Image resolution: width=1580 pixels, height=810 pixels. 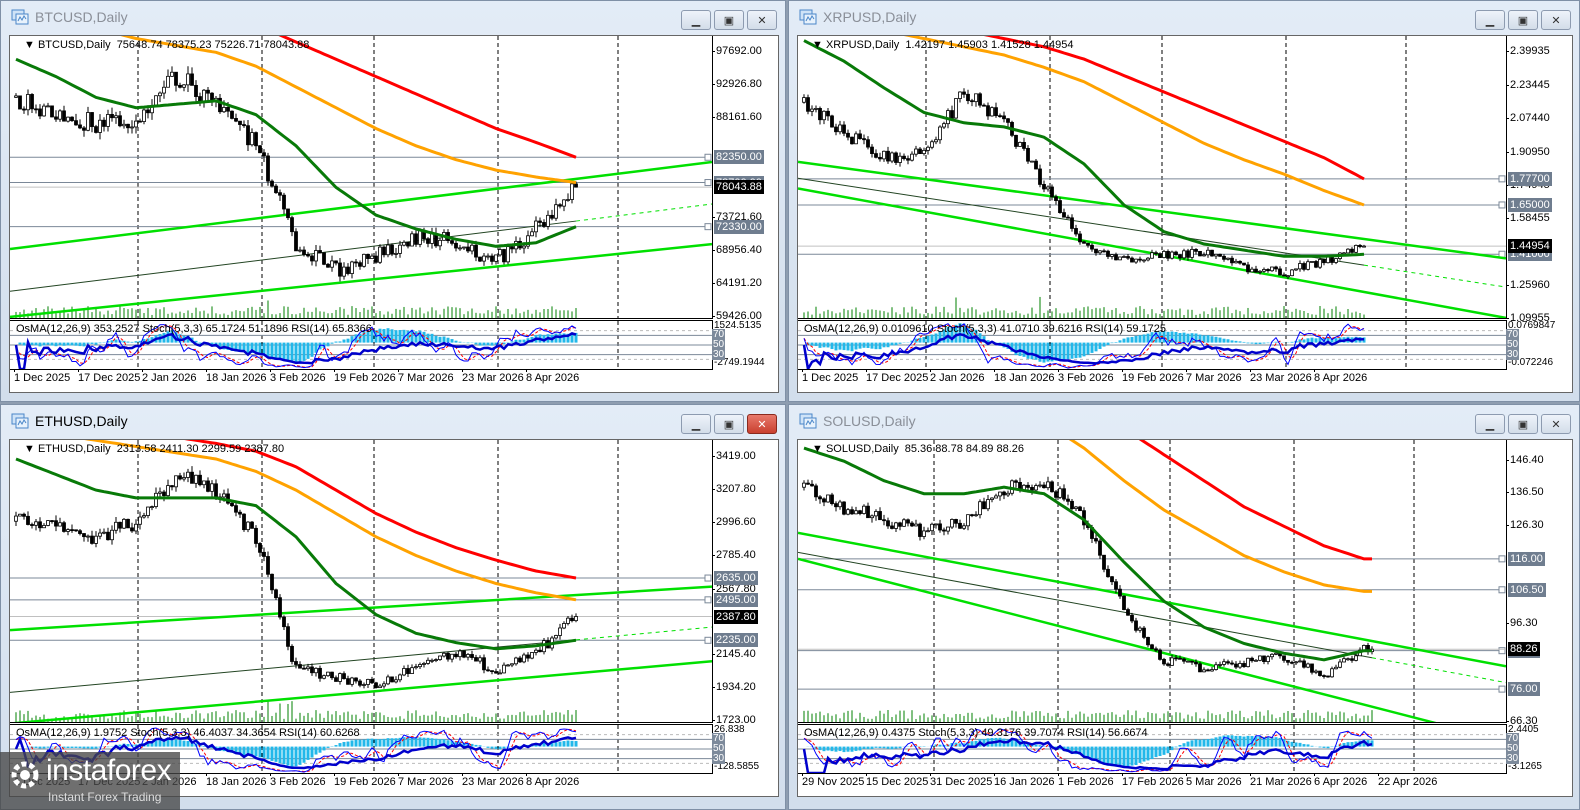 What do you see at coordinates (708, 640) in the screenshot?
I see `level-handle` at bounding box center [708, 640].